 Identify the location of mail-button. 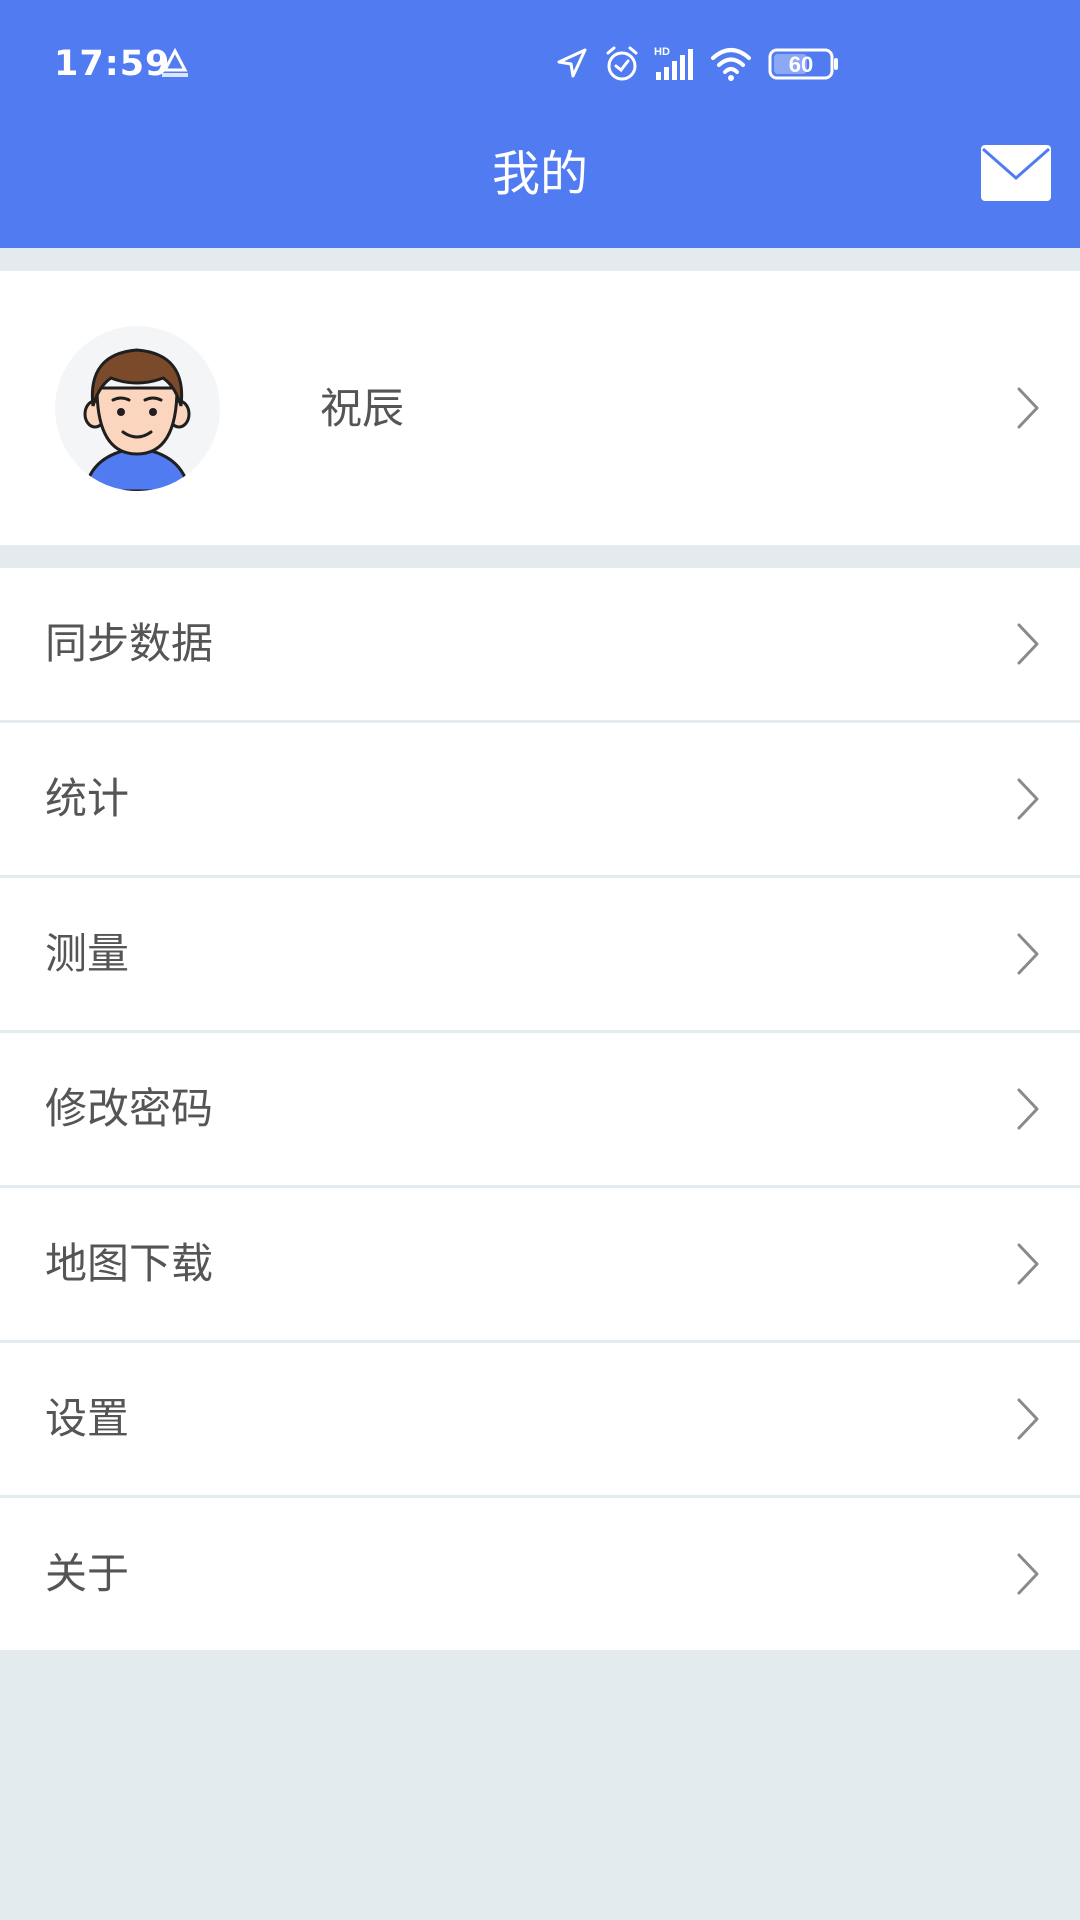
(1016, 173).